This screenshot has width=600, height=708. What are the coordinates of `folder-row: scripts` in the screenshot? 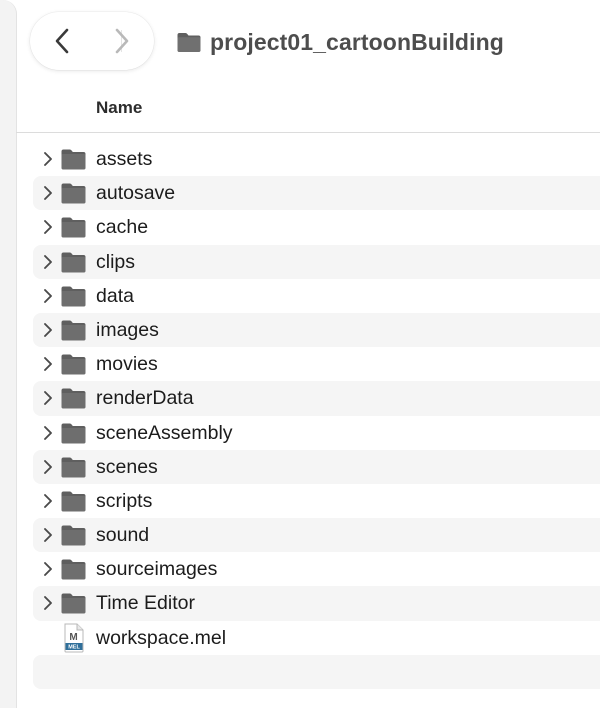 It's located at (316, 501).